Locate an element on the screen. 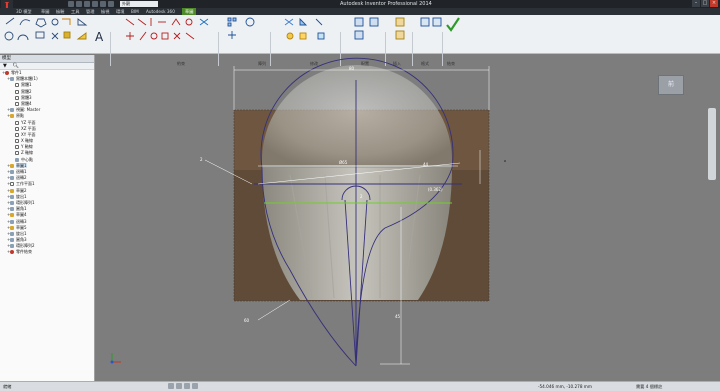 The image size is (720, 391). fillet-icon is located at coordinates (55, 22).